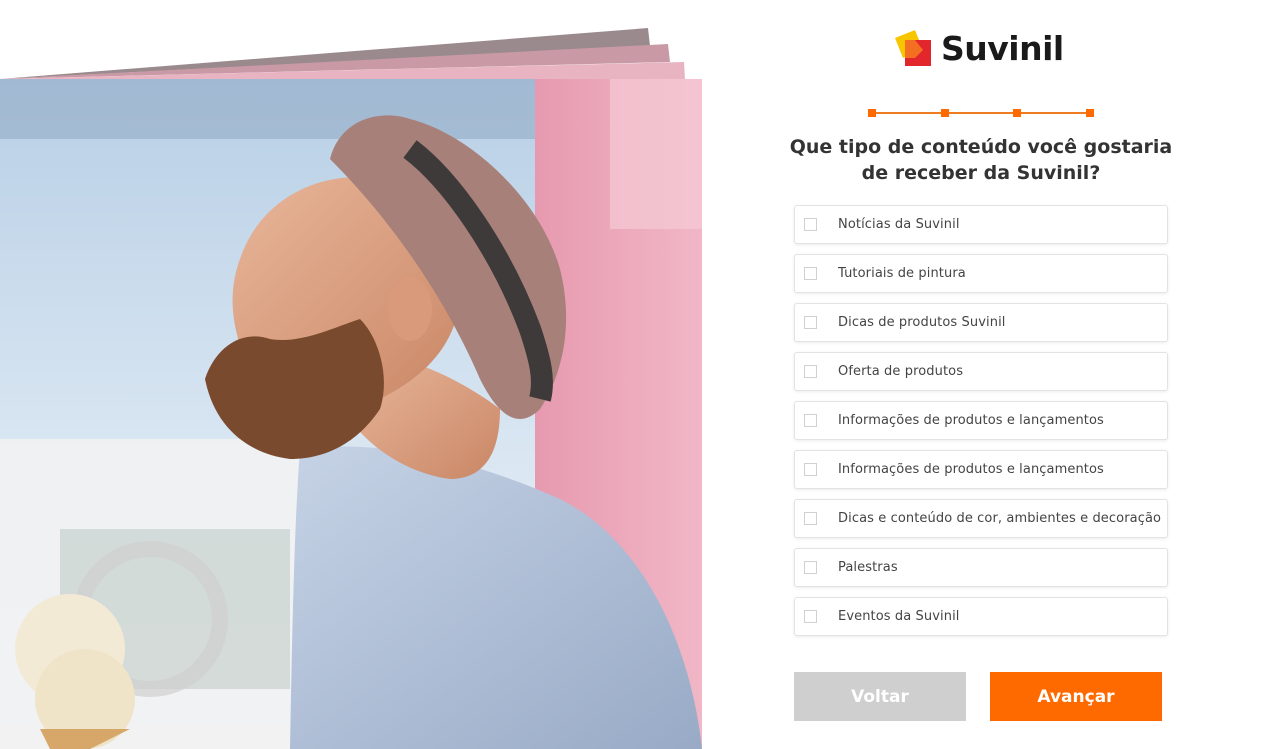  Describe the element at coordinates (1002, 48) in the screenshot. I see `logo-wordmark: Suvinil` at that location.